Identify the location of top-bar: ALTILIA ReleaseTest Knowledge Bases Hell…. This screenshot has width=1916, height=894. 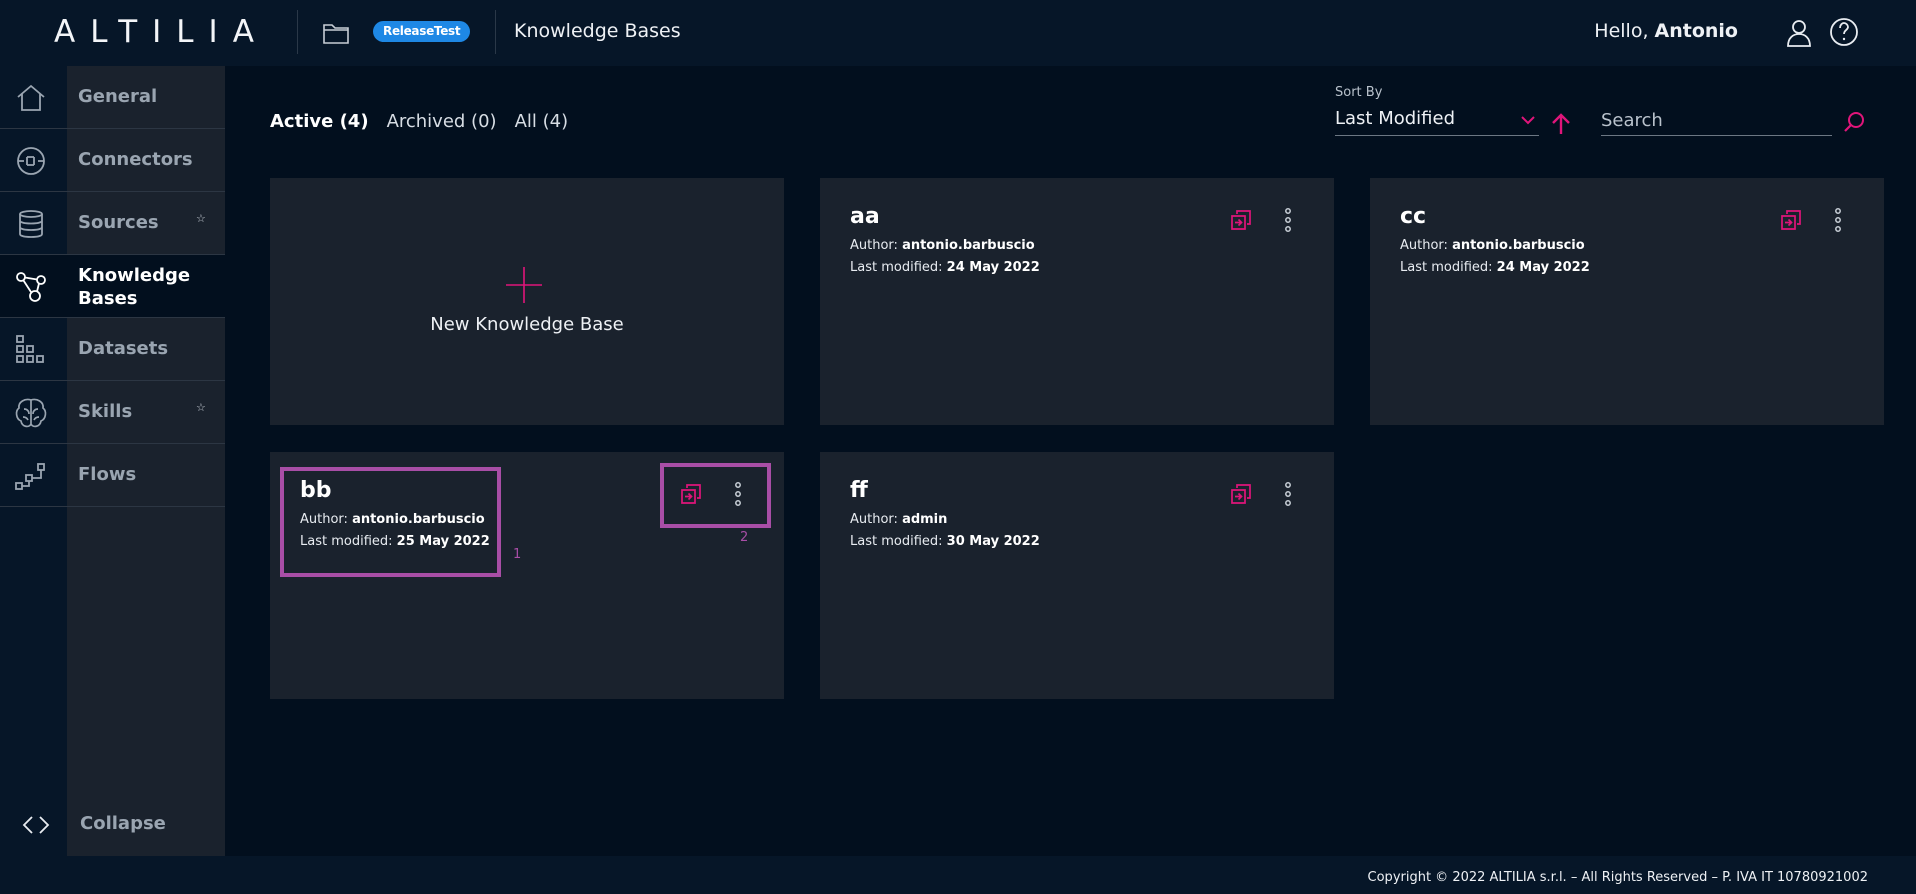
(958, 33).